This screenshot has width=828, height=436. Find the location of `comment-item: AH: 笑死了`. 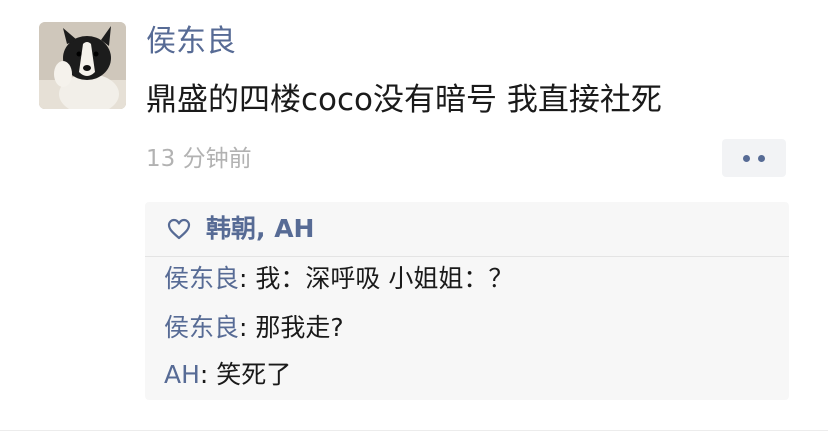

comment-item: AH: 笑死了 is located at coordinates (227, 375).